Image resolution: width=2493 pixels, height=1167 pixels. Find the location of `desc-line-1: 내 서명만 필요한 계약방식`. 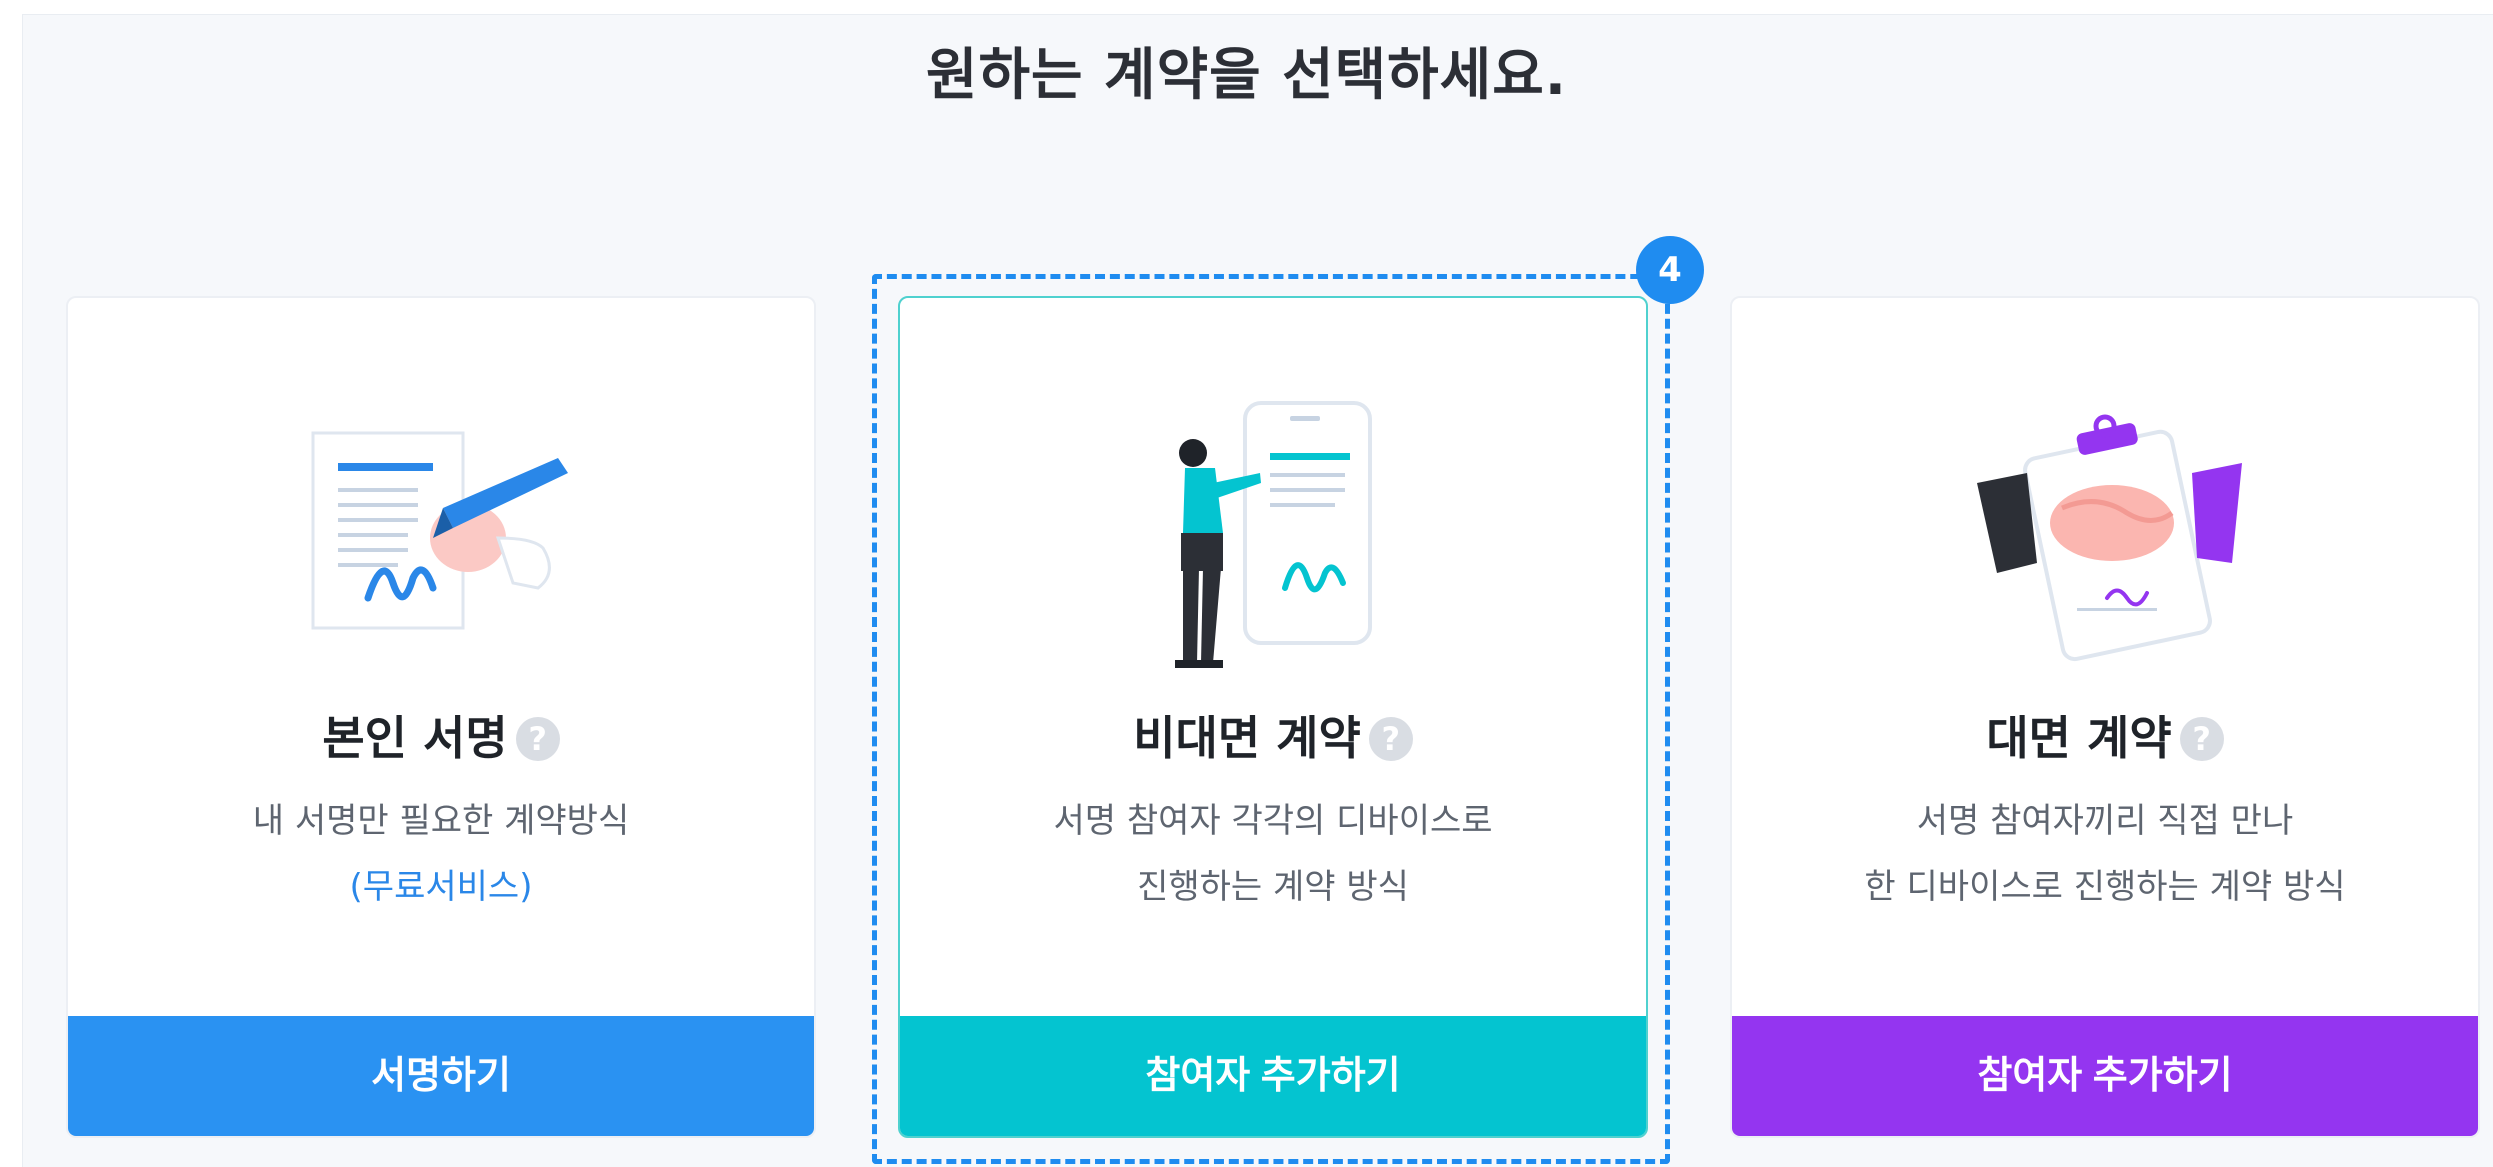

desc-line-1: 내 서명만 필요한 계약방식 is located at coordinates (441, 821).